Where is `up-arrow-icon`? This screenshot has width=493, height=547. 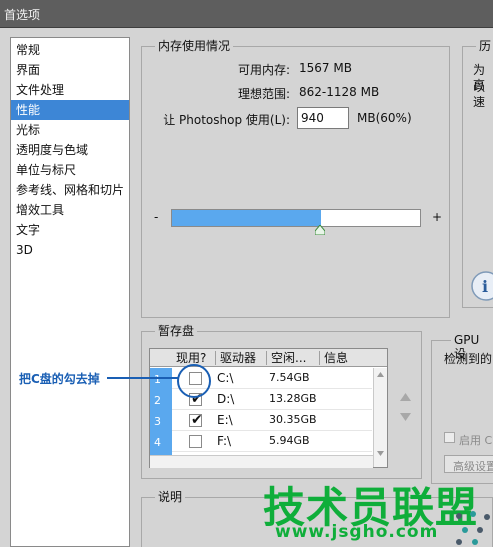 up-arrow-icon is located at coordinates (405, 397).